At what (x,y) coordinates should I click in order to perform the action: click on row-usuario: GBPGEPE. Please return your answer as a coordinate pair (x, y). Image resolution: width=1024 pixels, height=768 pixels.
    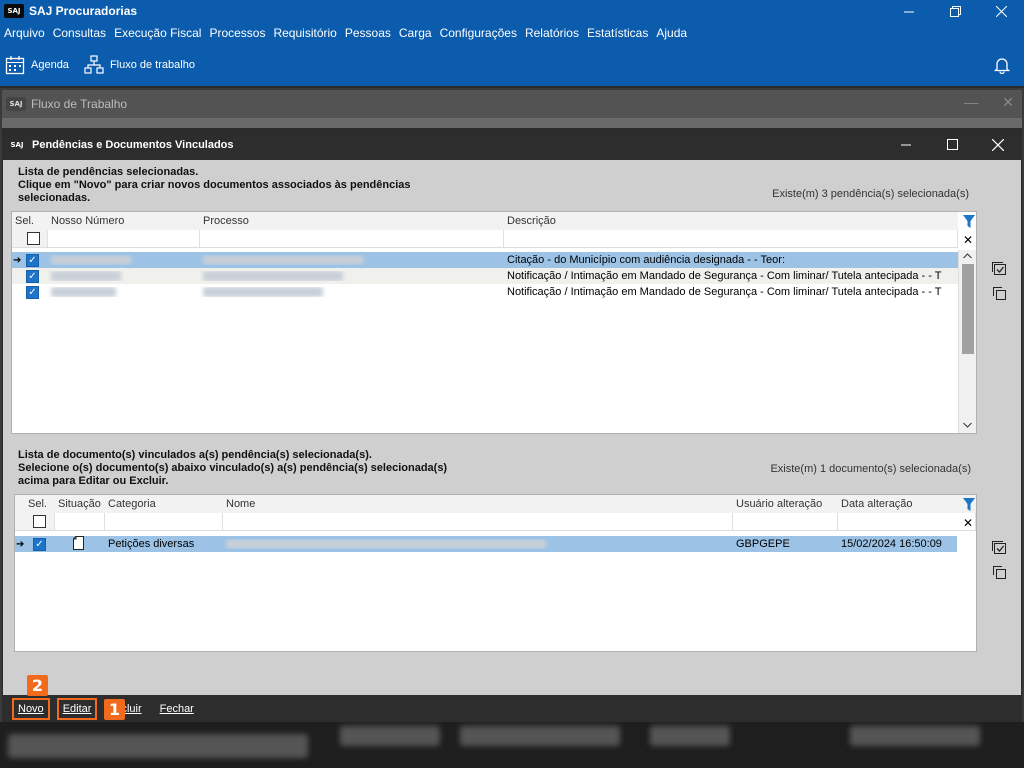
    Looking at the image, I should click on (763, 544).